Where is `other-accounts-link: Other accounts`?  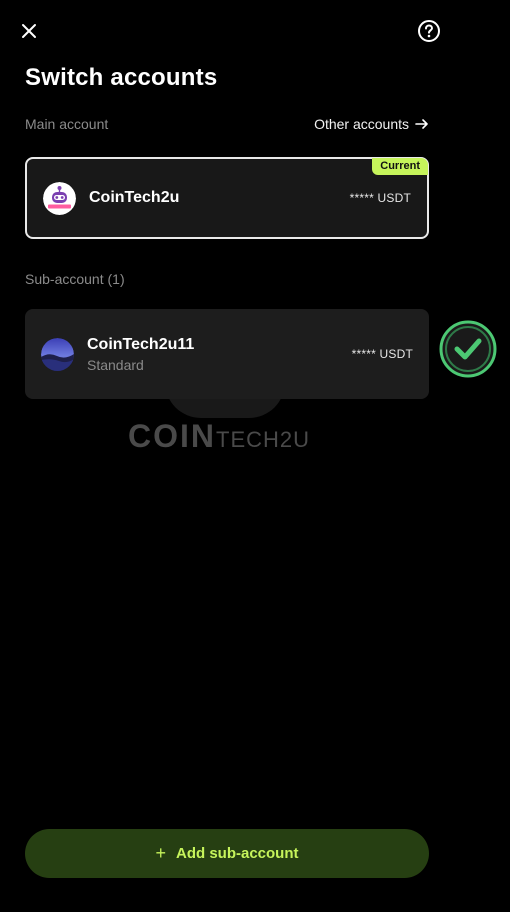 other-accounts-link: Other accounts is located at coordinates (371, 124).